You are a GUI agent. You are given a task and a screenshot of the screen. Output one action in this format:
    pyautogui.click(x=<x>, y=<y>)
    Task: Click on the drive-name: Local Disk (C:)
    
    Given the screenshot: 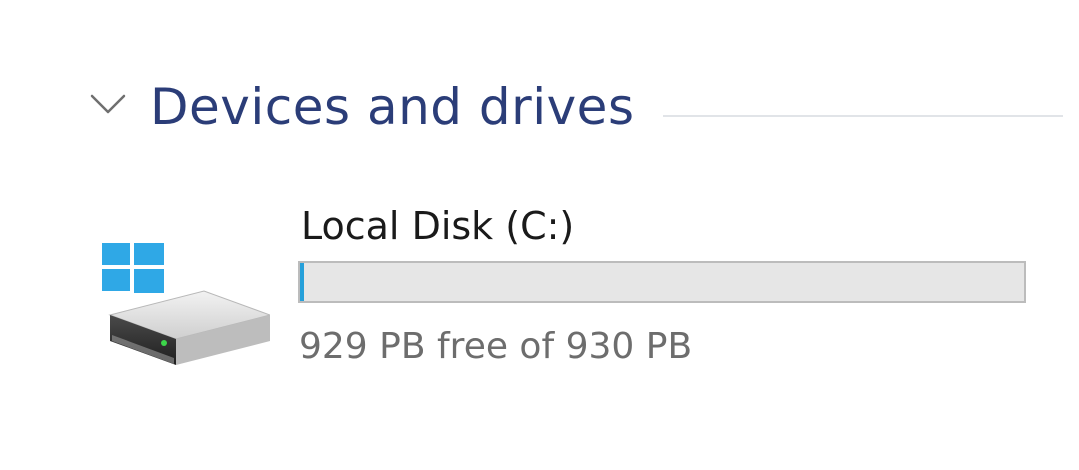 What is the action you would take?
    pyautogui.click(x=438, y=226)
    